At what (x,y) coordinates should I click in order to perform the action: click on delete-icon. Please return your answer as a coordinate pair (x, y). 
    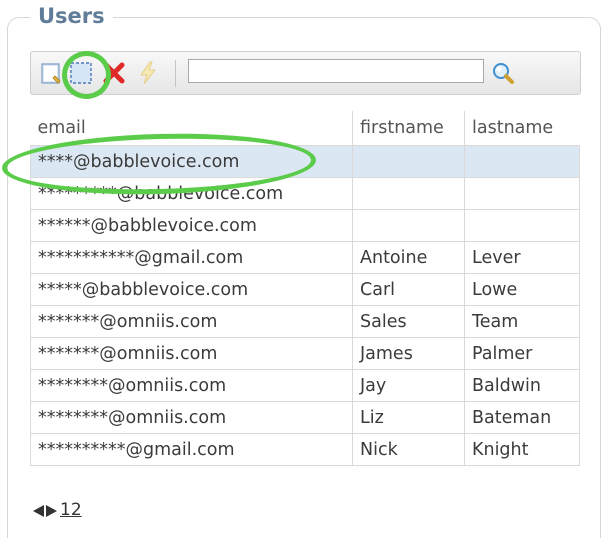
    Looking at the image, I should click on (114, 73).